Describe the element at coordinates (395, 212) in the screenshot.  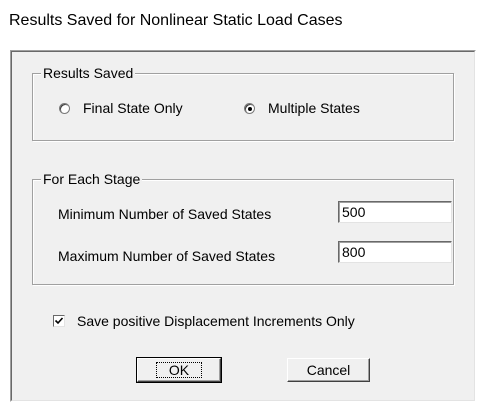
I see `min-saved-states-input` at that location.